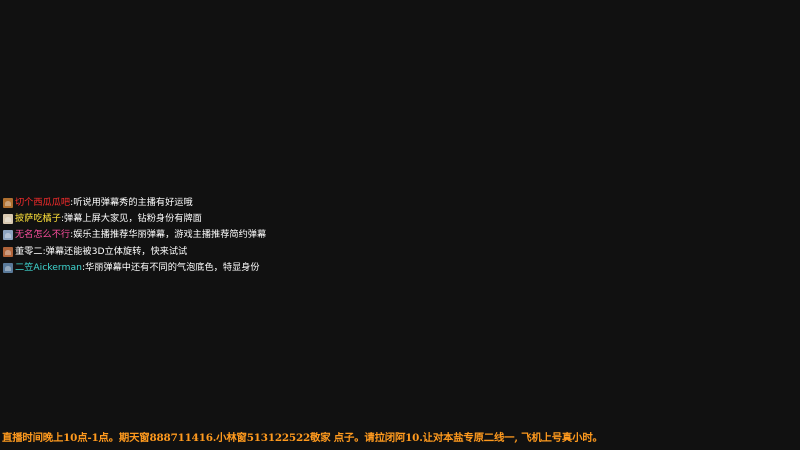 The width and height of the screenshot is (800, 450). What do you see at coordinates (38, 219) in the screenshot?
I see `chat-username: 披萨吃橘子` at bounding box center [38, 219].